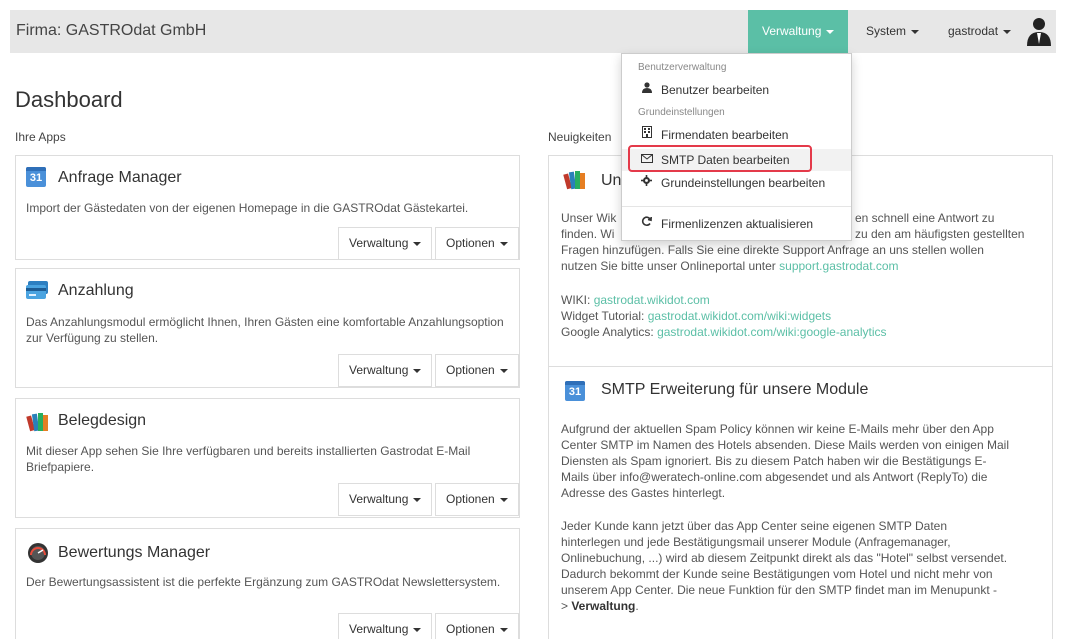  What do you see at coordinates (580, 137) in the screenshot?
I see `news-section-label: Neuigkeiten` at bounding box center [580, 137].